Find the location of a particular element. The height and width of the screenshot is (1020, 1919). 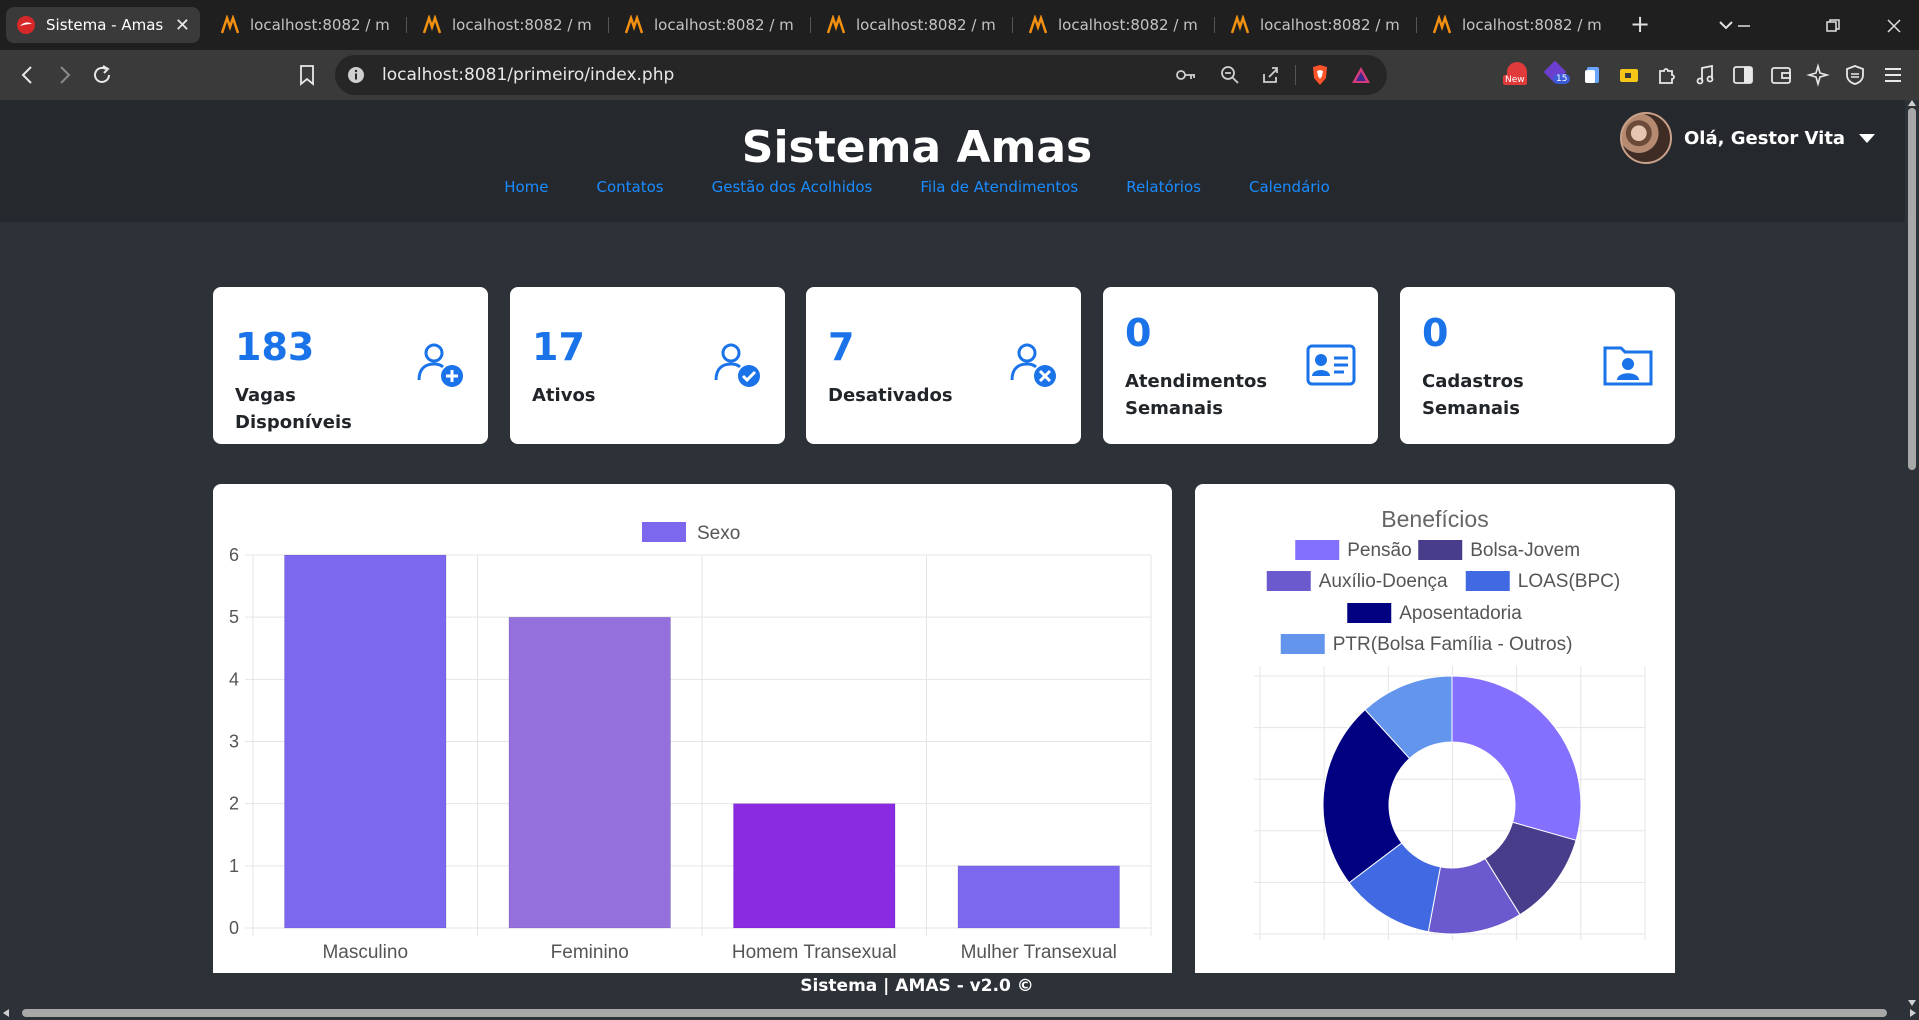

nav-relatorios: Relatórios is located at coordinates (1163, 187).